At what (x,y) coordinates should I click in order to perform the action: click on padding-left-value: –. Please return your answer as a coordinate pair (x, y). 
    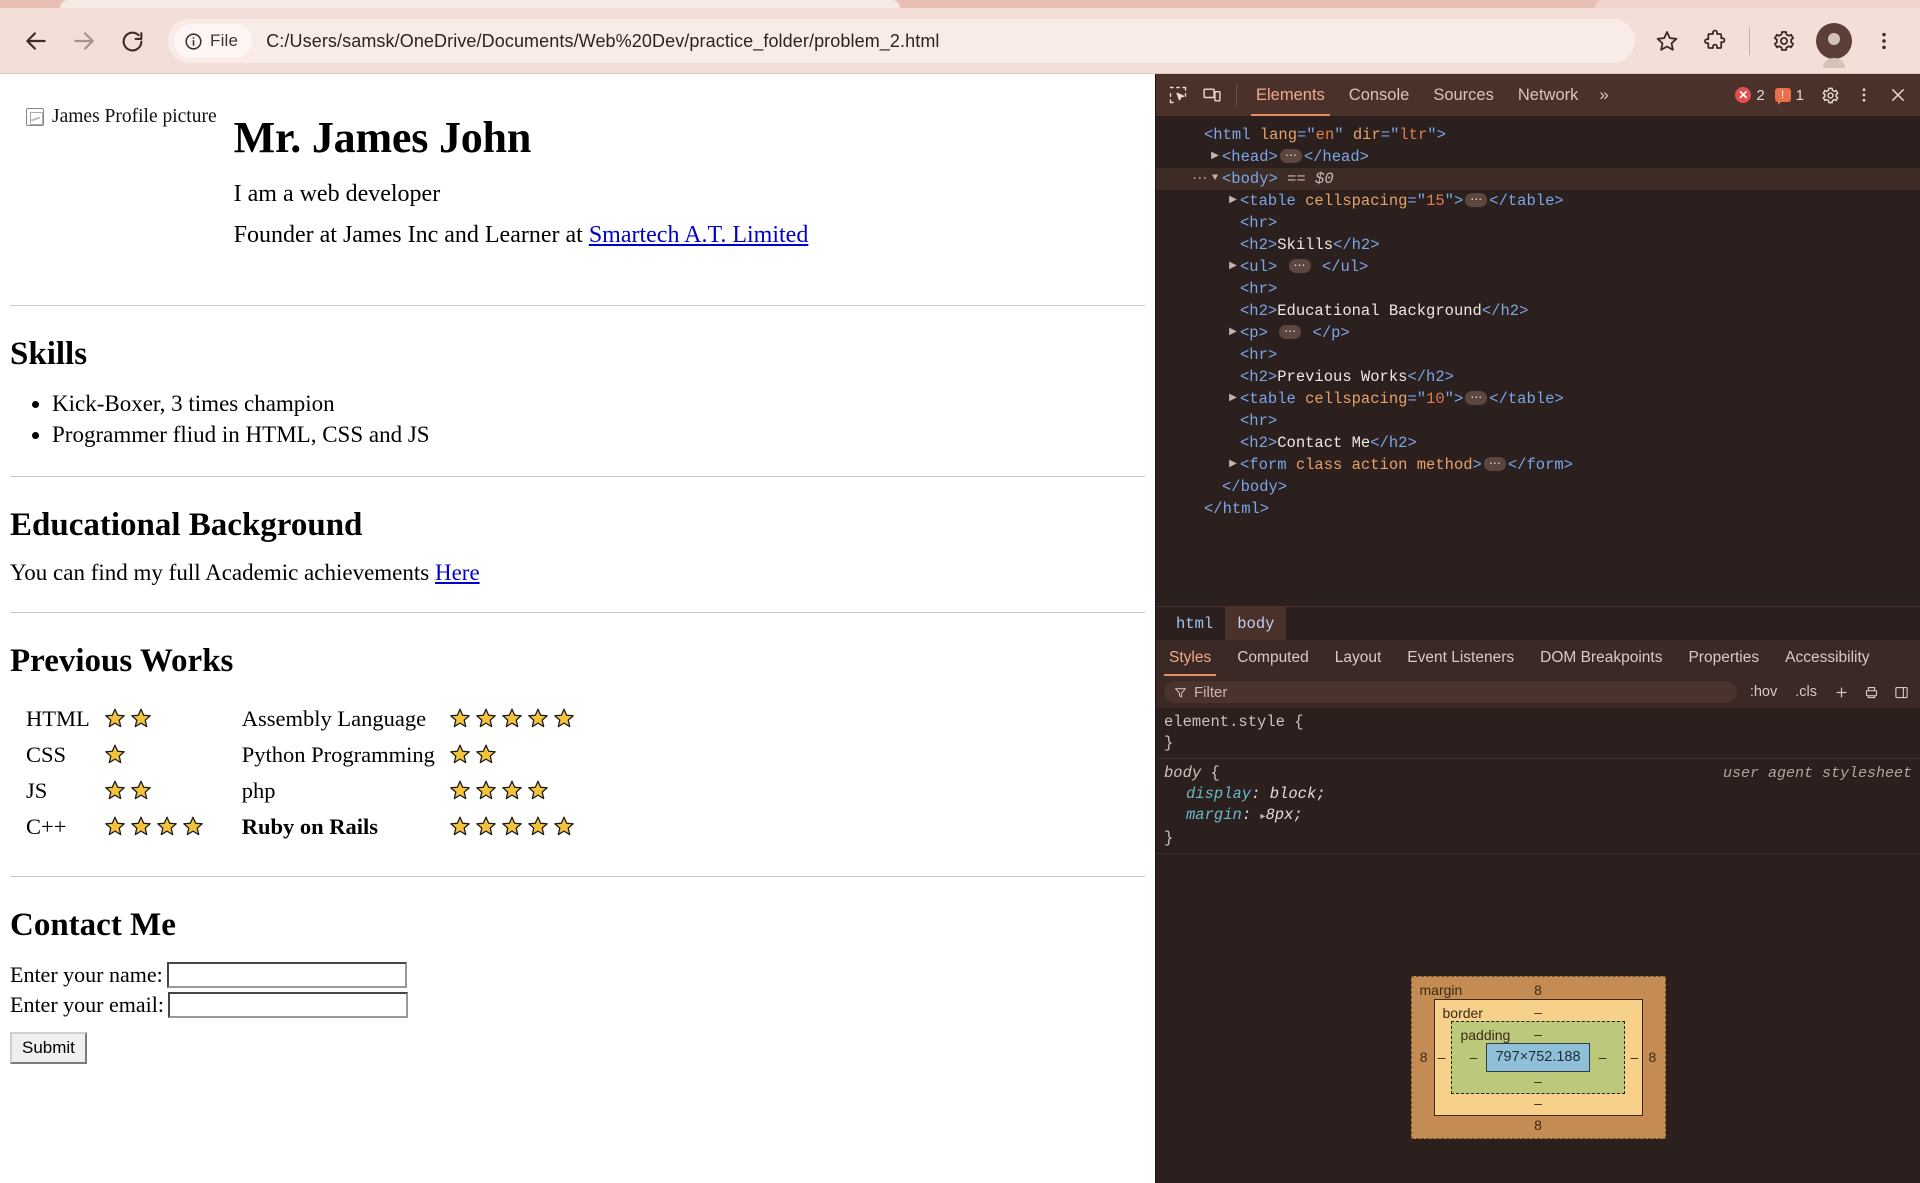
    Looking at the image, I should click on (1473, 1057).